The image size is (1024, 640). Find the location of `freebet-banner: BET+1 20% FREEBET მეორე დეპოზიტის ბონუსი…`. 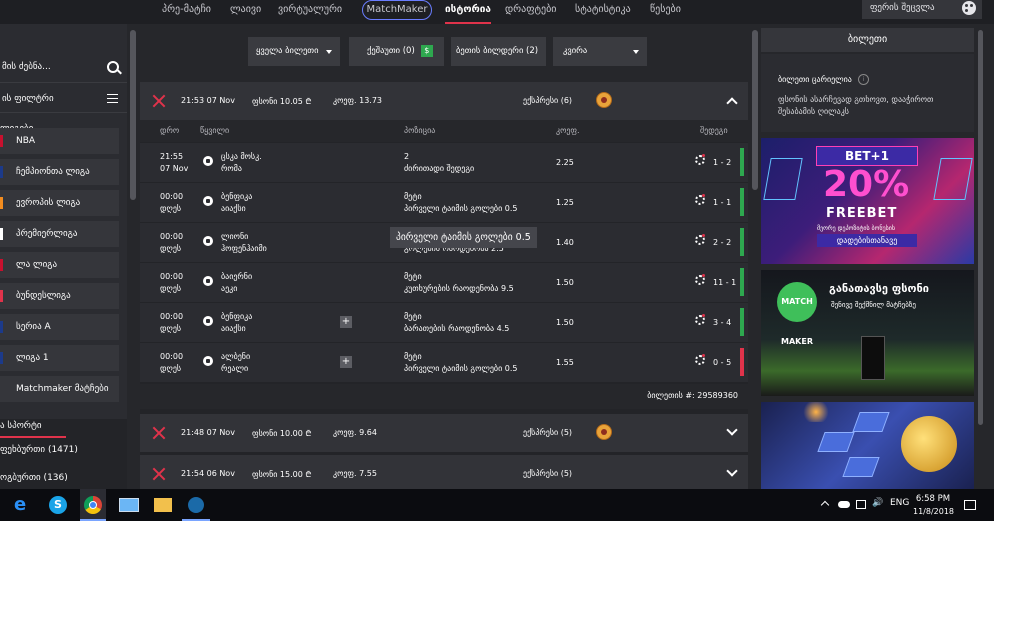

freebet-banner: BET+1 20% FREEBET მეორე დეპოზიტის ბონუსი… is located at coordinates (867, 201).